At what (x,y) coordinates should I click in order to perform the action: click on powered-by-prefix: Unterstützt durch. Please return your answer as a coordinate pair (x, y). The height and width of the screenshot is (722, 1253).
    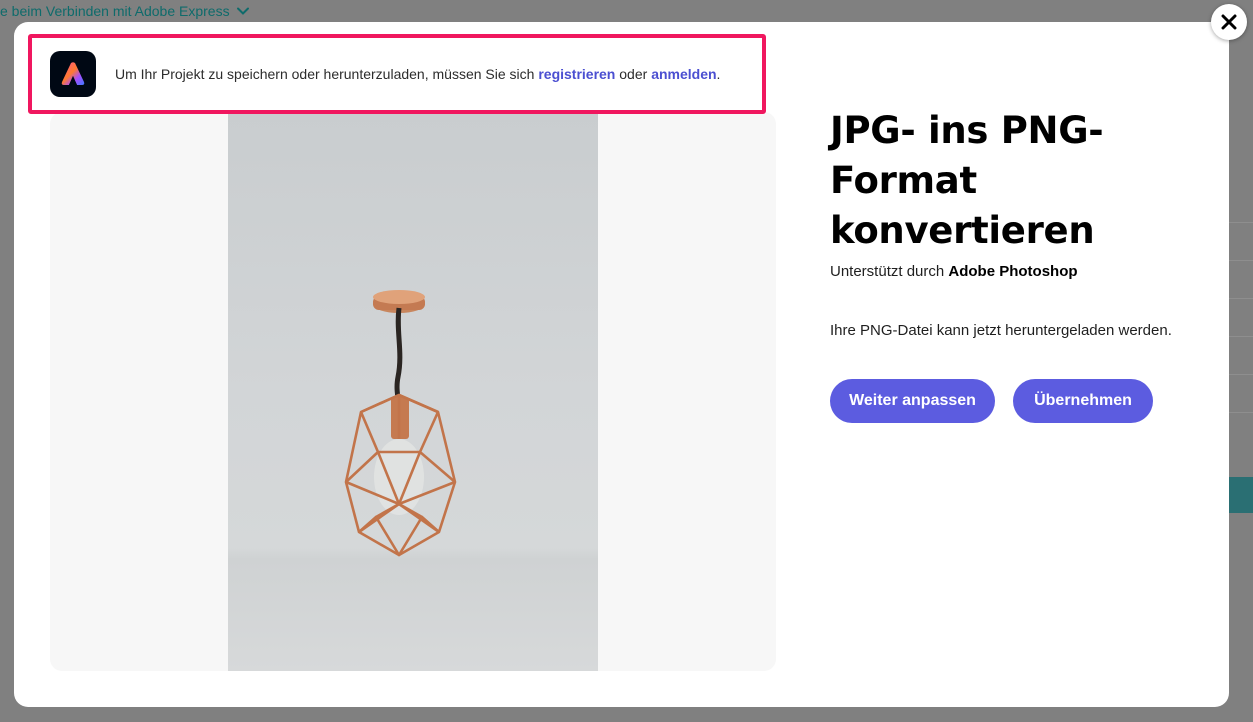
    Looking at the image, I should click on (889, 271).